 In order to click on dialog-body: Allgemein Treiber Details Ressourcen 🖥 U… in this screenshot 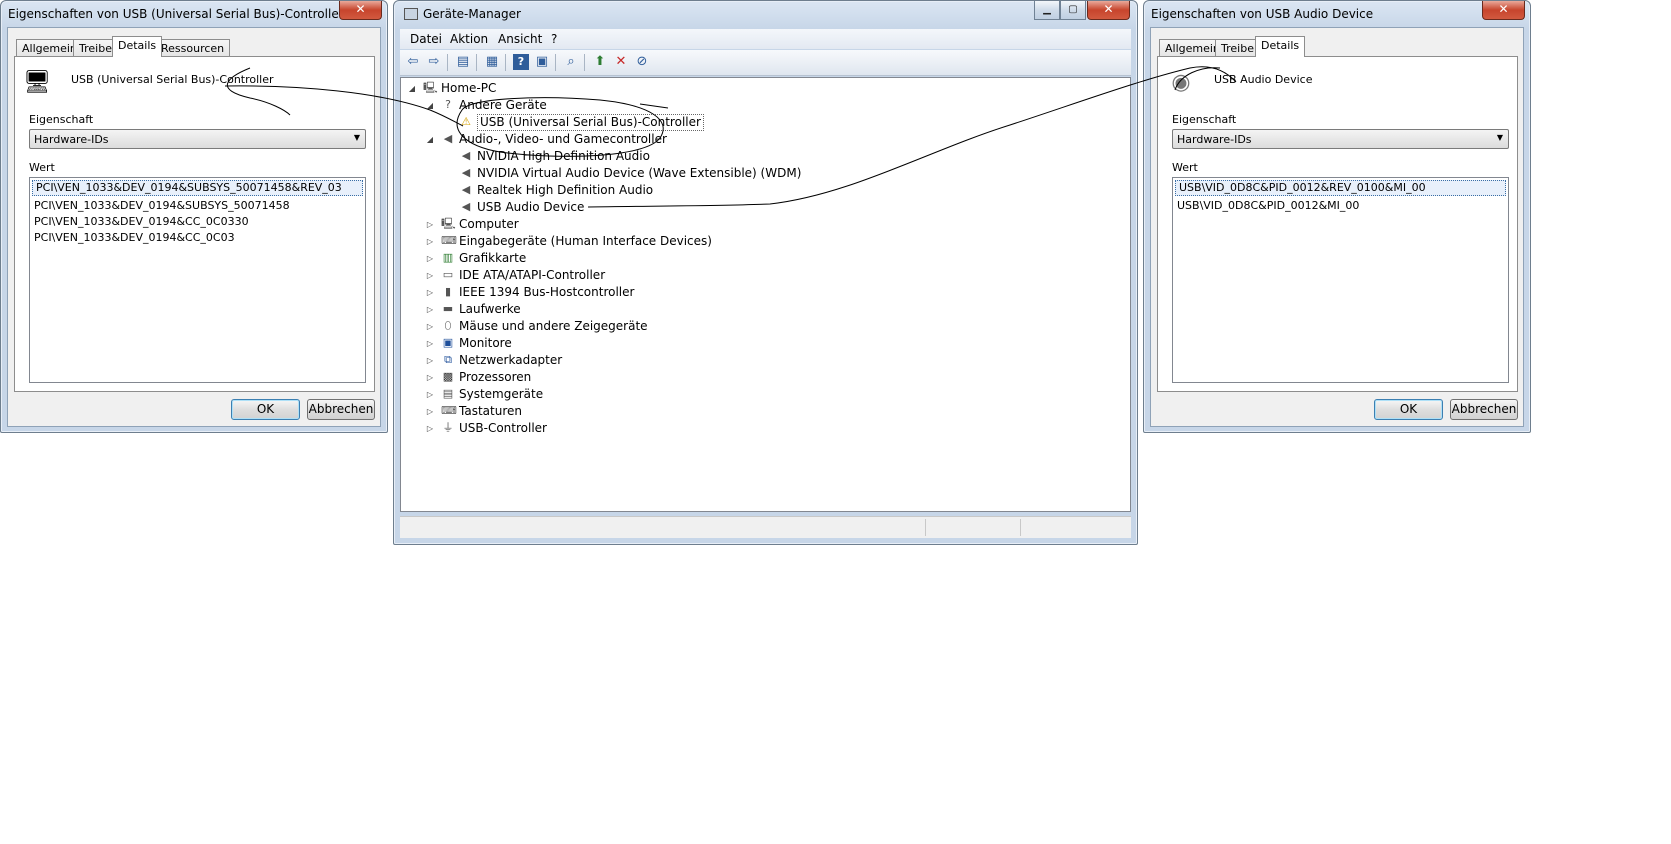, I will do `click(194, 227)`.